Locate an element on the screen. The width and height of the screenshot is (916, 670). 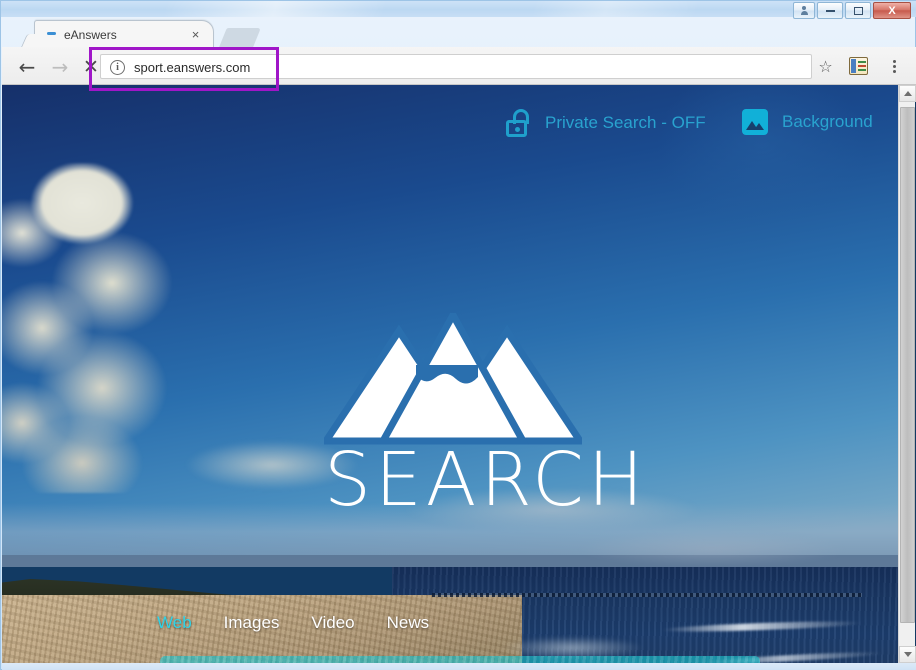
tab-news: News is located at coordinates (408, 623).